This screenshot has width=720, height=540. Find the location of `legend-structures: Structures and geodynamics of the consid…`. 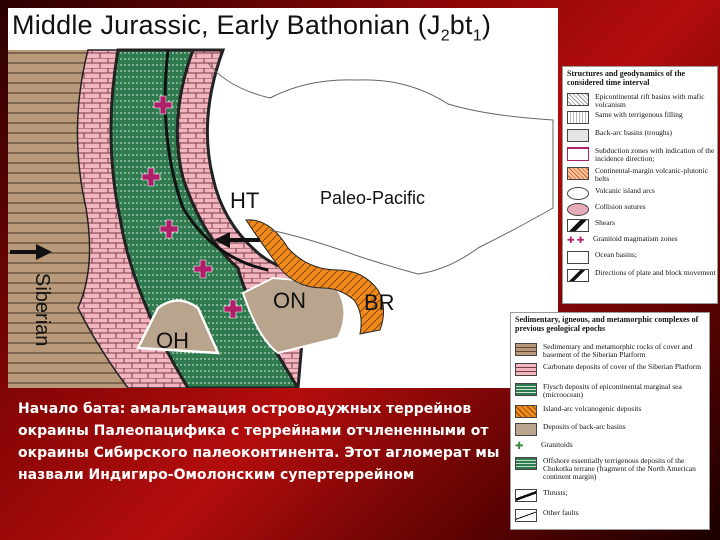

legend-structures: Structures and geodynamics of the consid… is located at coordinates (640, 185).